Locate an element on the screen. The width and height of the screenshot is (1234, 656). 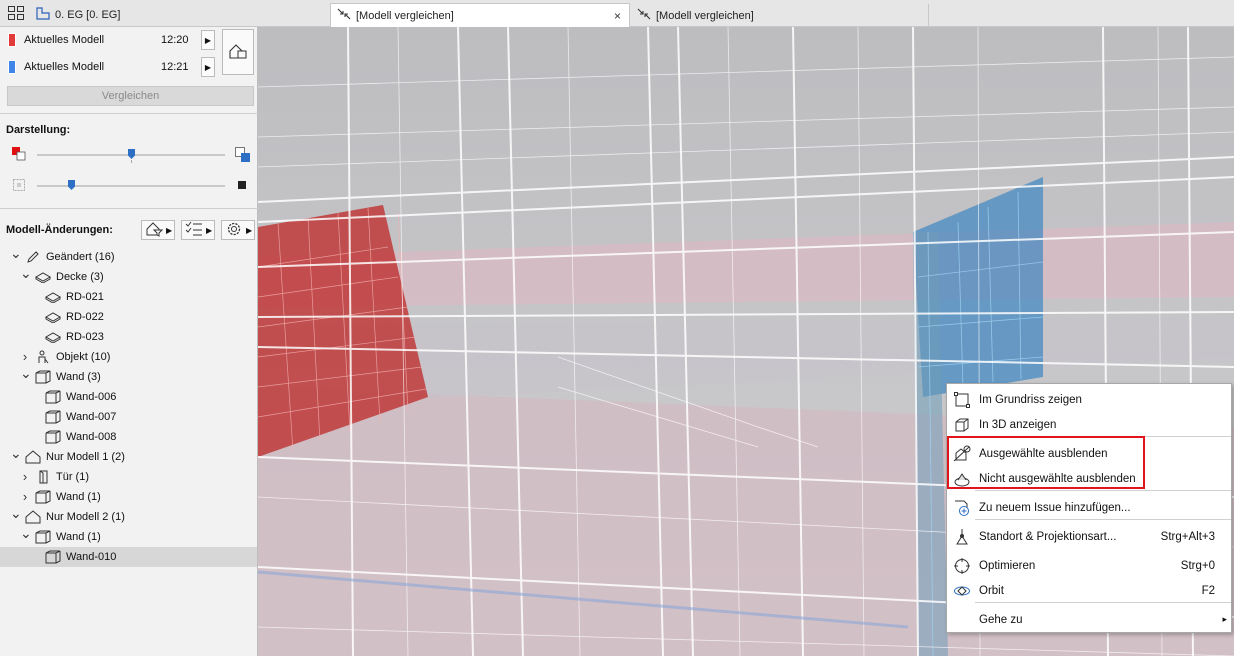
issue-add-icon is located at coordinates (962, 508).